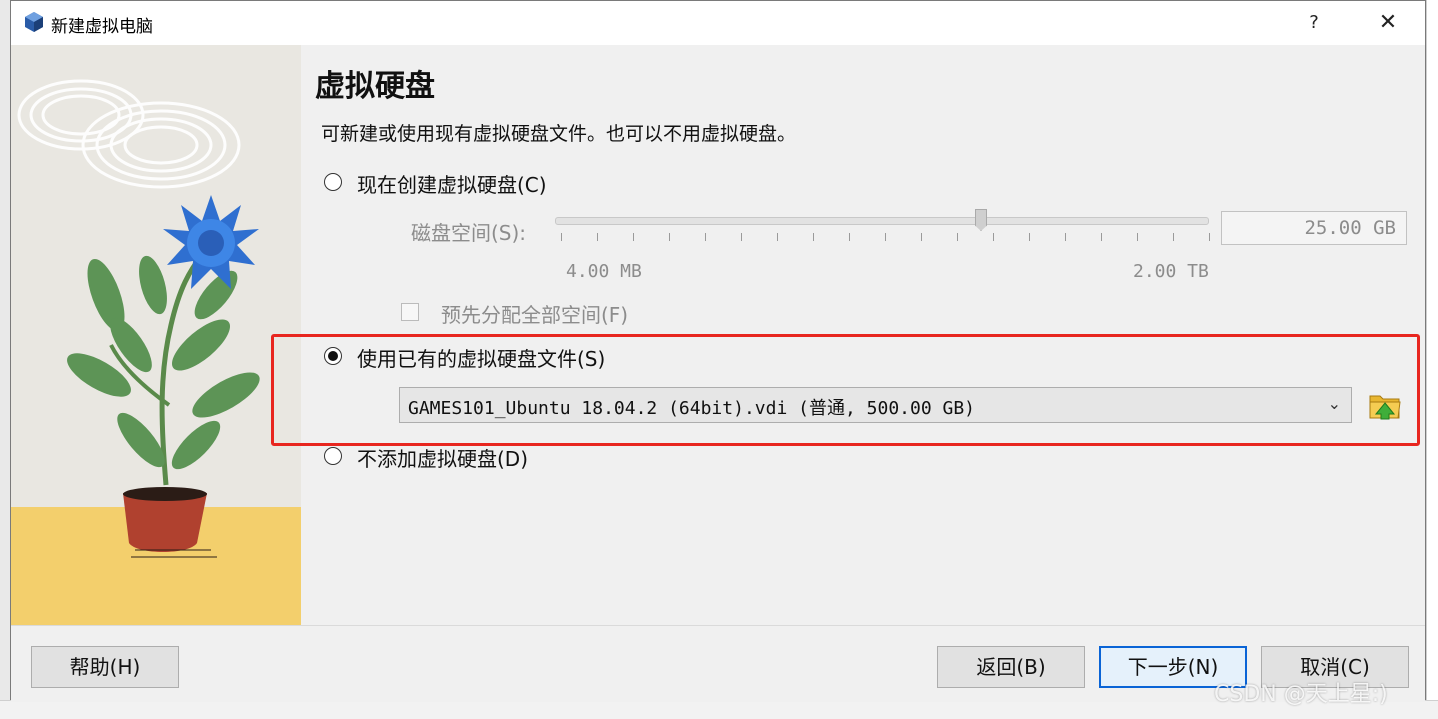 Image resolution: width=1438 pixels, height=719 pixels. What do you see at coordinates (442, 457) in the screenshot?
I see `no-disk-label: 不添加虚拟硬盘(D)` at bounding box center [442, 457].